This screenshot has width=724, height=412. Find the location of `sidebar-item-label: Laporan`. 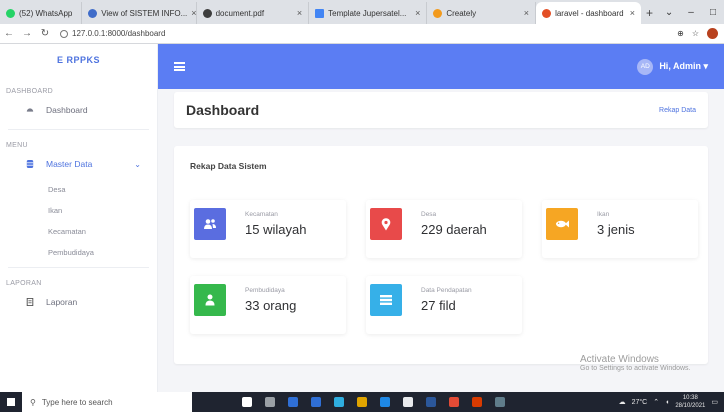

sidebar-item-label: Laporan is located at coordinates (62, 302).